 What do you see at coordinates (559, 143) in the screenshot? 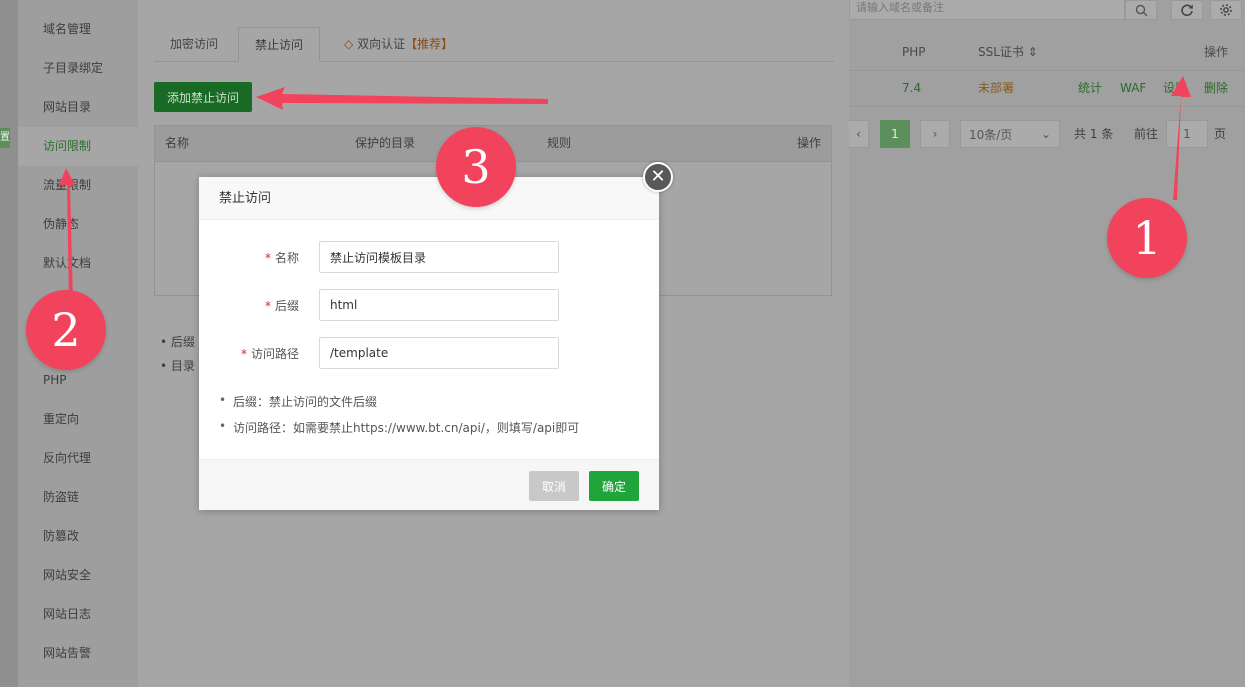
I see `column-rule: 规则` at bounding box center [559, 143].